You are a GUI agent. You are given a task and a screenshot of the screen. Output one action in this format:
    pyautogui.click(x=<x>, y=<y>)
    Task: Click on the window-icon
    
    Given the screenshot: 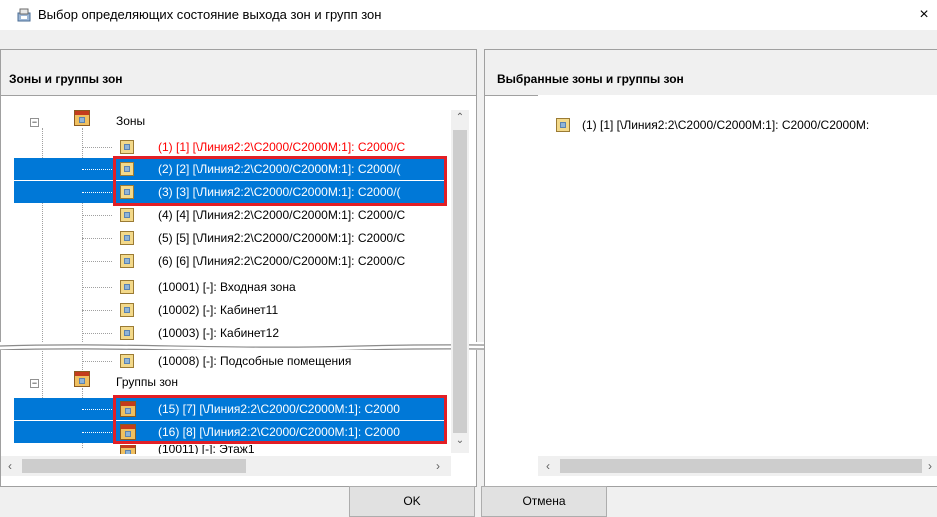 What is the action you would take?
    pyautogui.click(x=24, y=15)
    